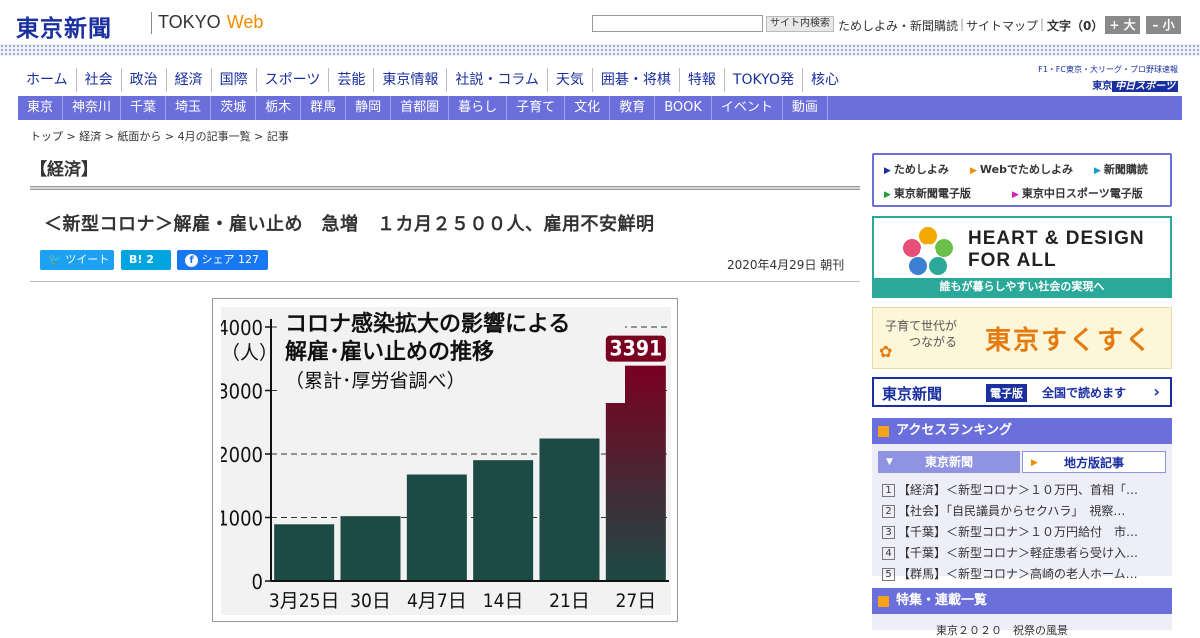  I want to click on tab-tokyo-label: 東京新聞, so click(948, 462).